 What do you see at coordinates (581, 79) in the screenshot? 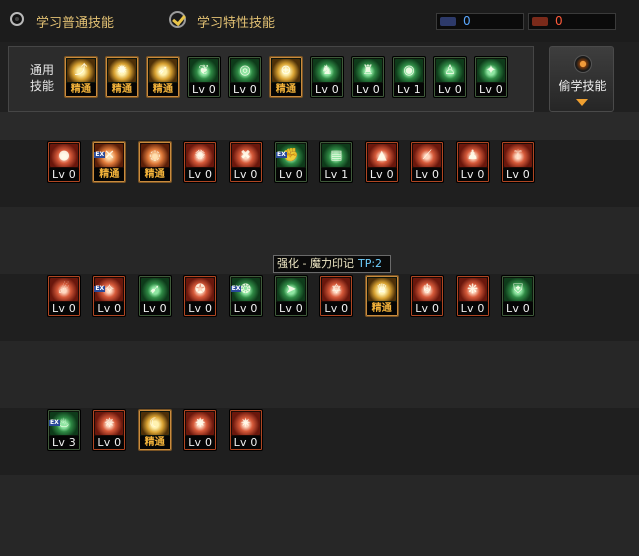
I see `steal-skill-button: 偷学技能` at bounding box center [581, 79].